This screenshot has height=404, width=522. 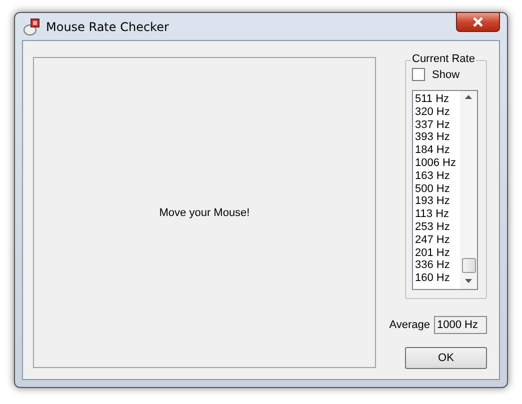 What do you see at coordinates (437, 125) in the screenshot?
I see `rate-item: 337 Hz` at bounding box center [437, 125].